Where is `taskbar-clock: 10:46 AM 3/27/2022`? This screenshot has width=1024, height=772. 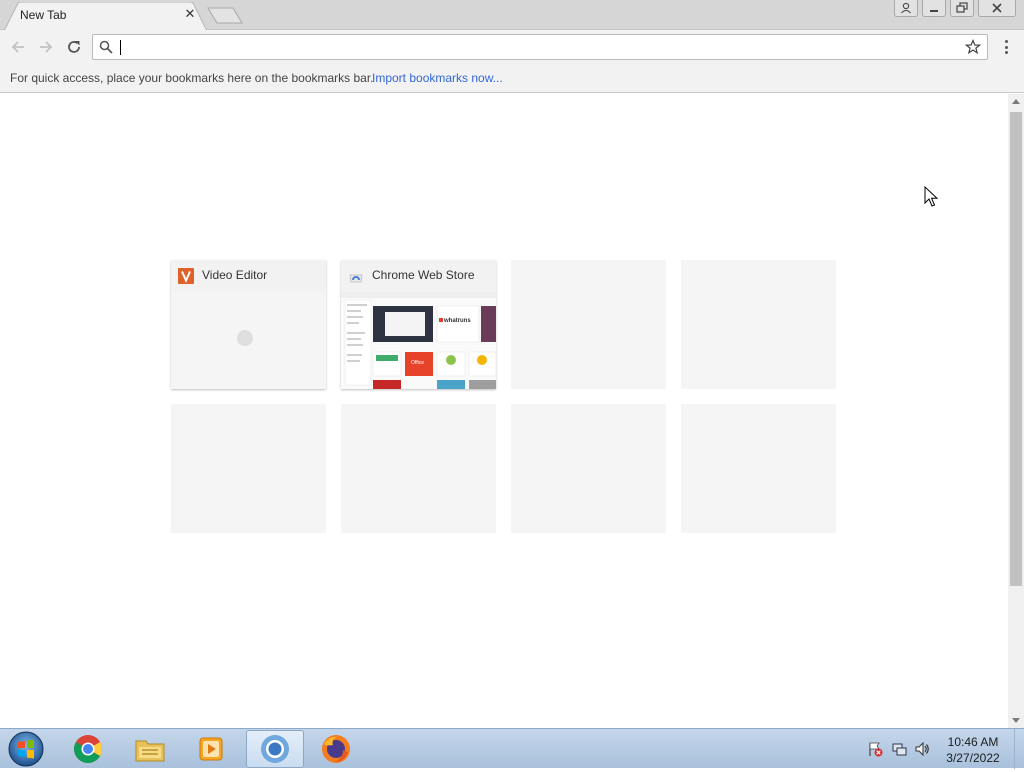 taskbar-clock: 10:46 AM 3/27/2022 is located at coordinates (973, 750).